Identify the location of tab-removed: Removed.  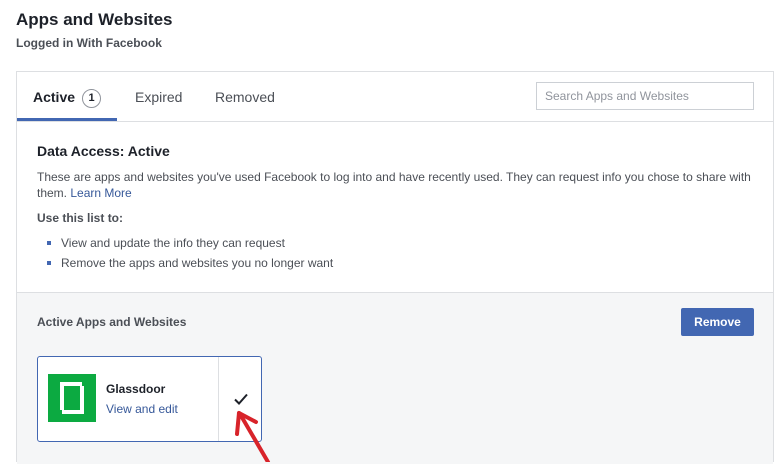
(245, 96).